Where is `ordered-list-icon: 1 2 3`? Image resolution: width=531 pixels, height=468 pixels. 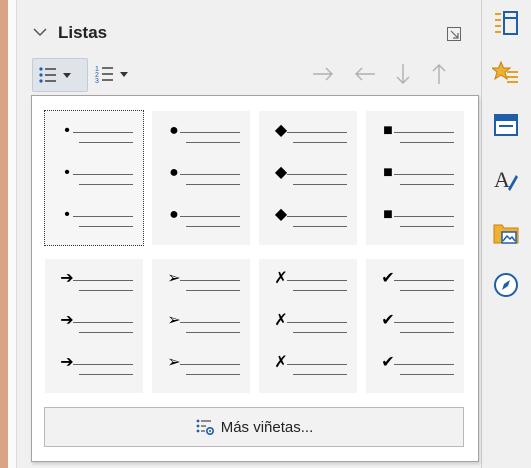
ordered-list-icon: 1 2 3 is located at coordinates (104, 75).